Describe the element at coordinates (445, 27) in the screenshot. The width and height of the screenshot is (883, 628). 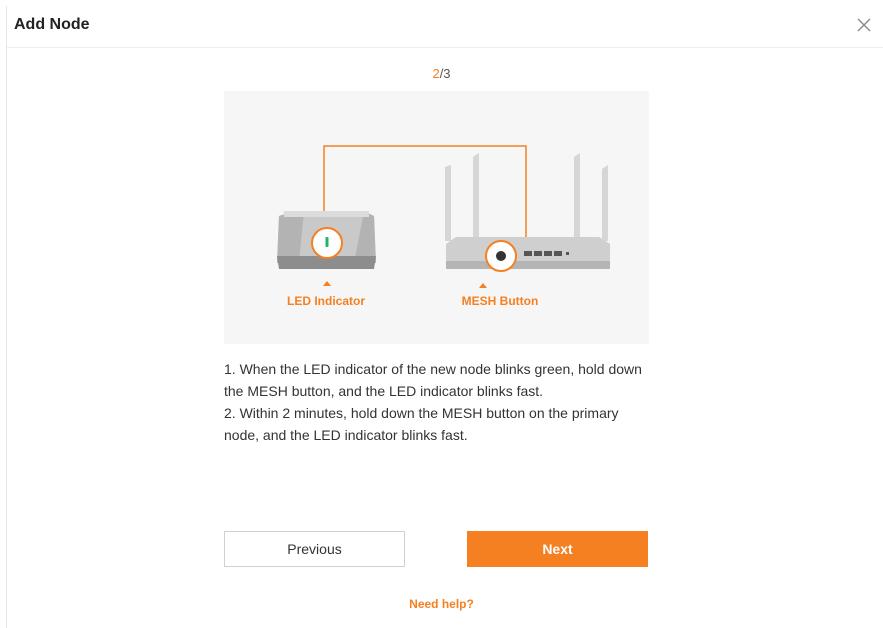
I see `dialog-header: Add Node` at that location.